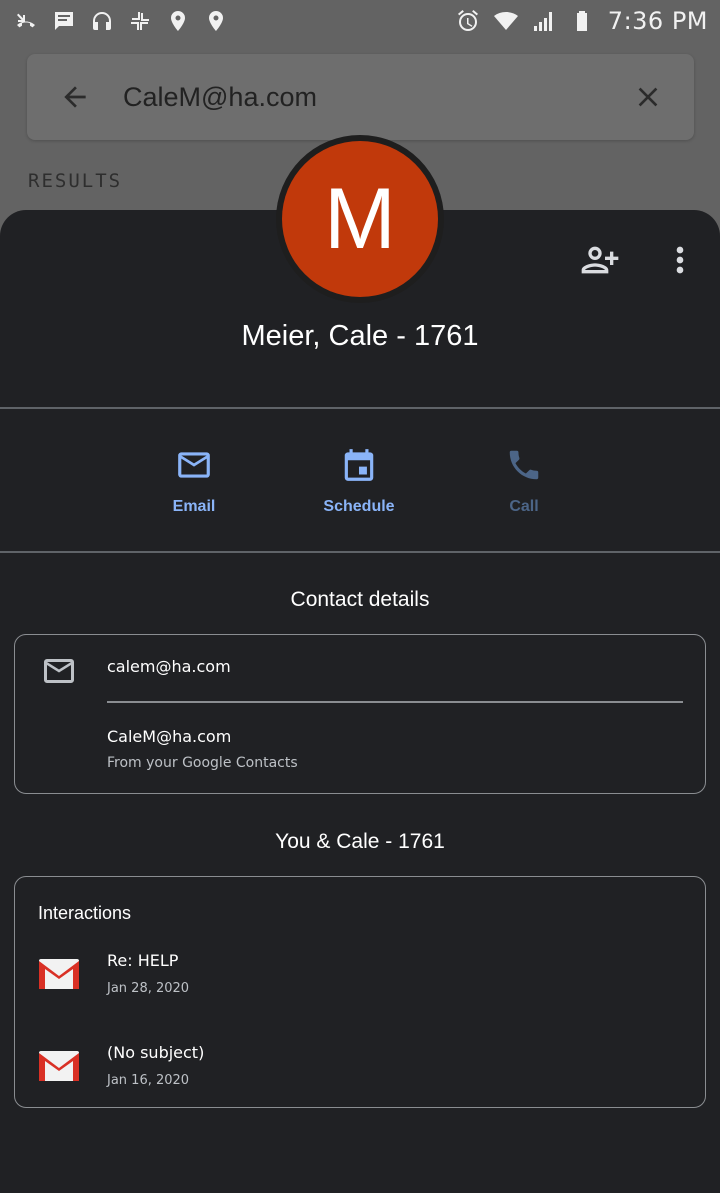  What do you see at coordinates (376, 97) in the screenshot?
I see `search-input: CaleM@ha.com` at bounding box center [376, 97].